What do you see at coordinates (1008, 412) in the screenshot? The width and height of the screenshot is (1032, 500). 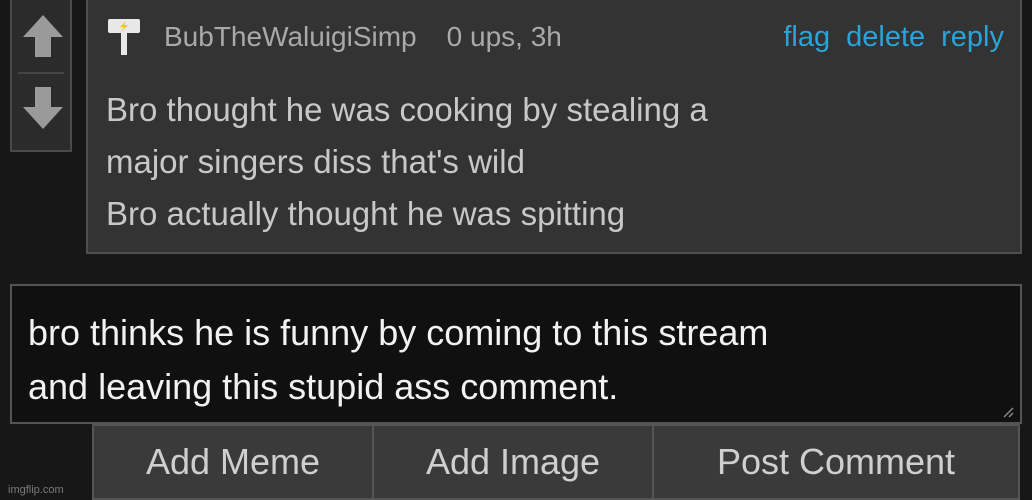 I see `resize-grip-icon` at bounding box center [1008, 412].